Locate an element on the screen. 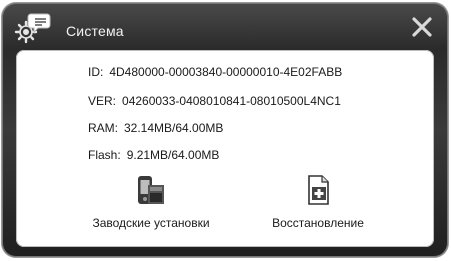  restore-button: Восстановление is located at coordinates (318, 202).